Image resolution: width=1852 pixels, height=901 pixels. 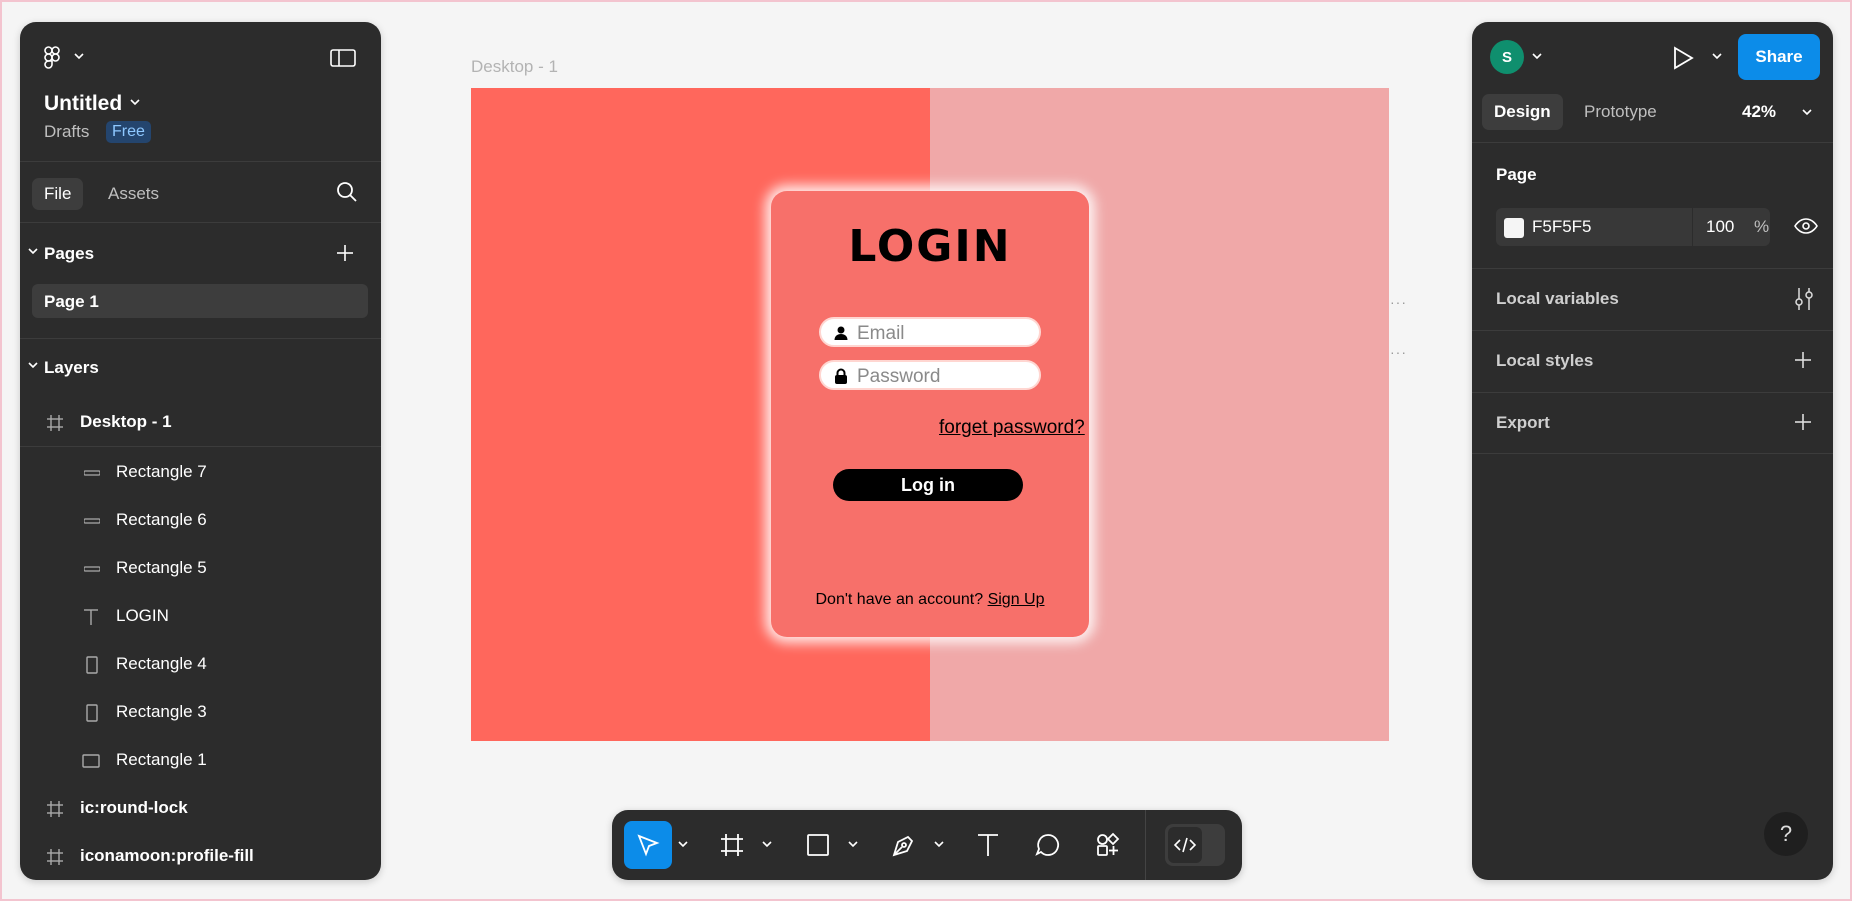 I want to click on layer-row: LOGIN, so click(x=200, y=616).